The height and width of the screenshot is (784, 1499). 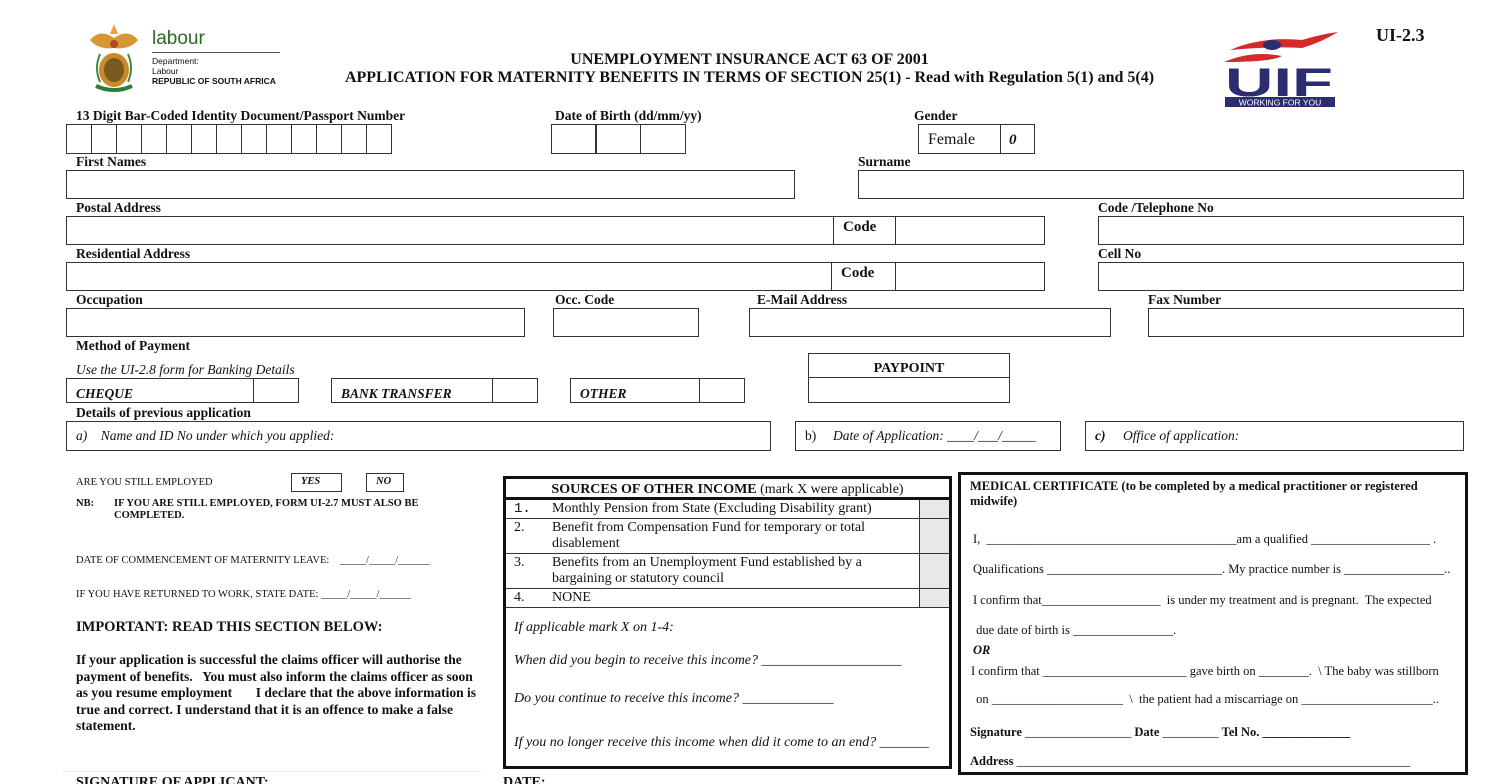 What do you see at coordinates (311, 481) in the screenshot?
I see `yes-label: YES` at bounding box center [311, 481].